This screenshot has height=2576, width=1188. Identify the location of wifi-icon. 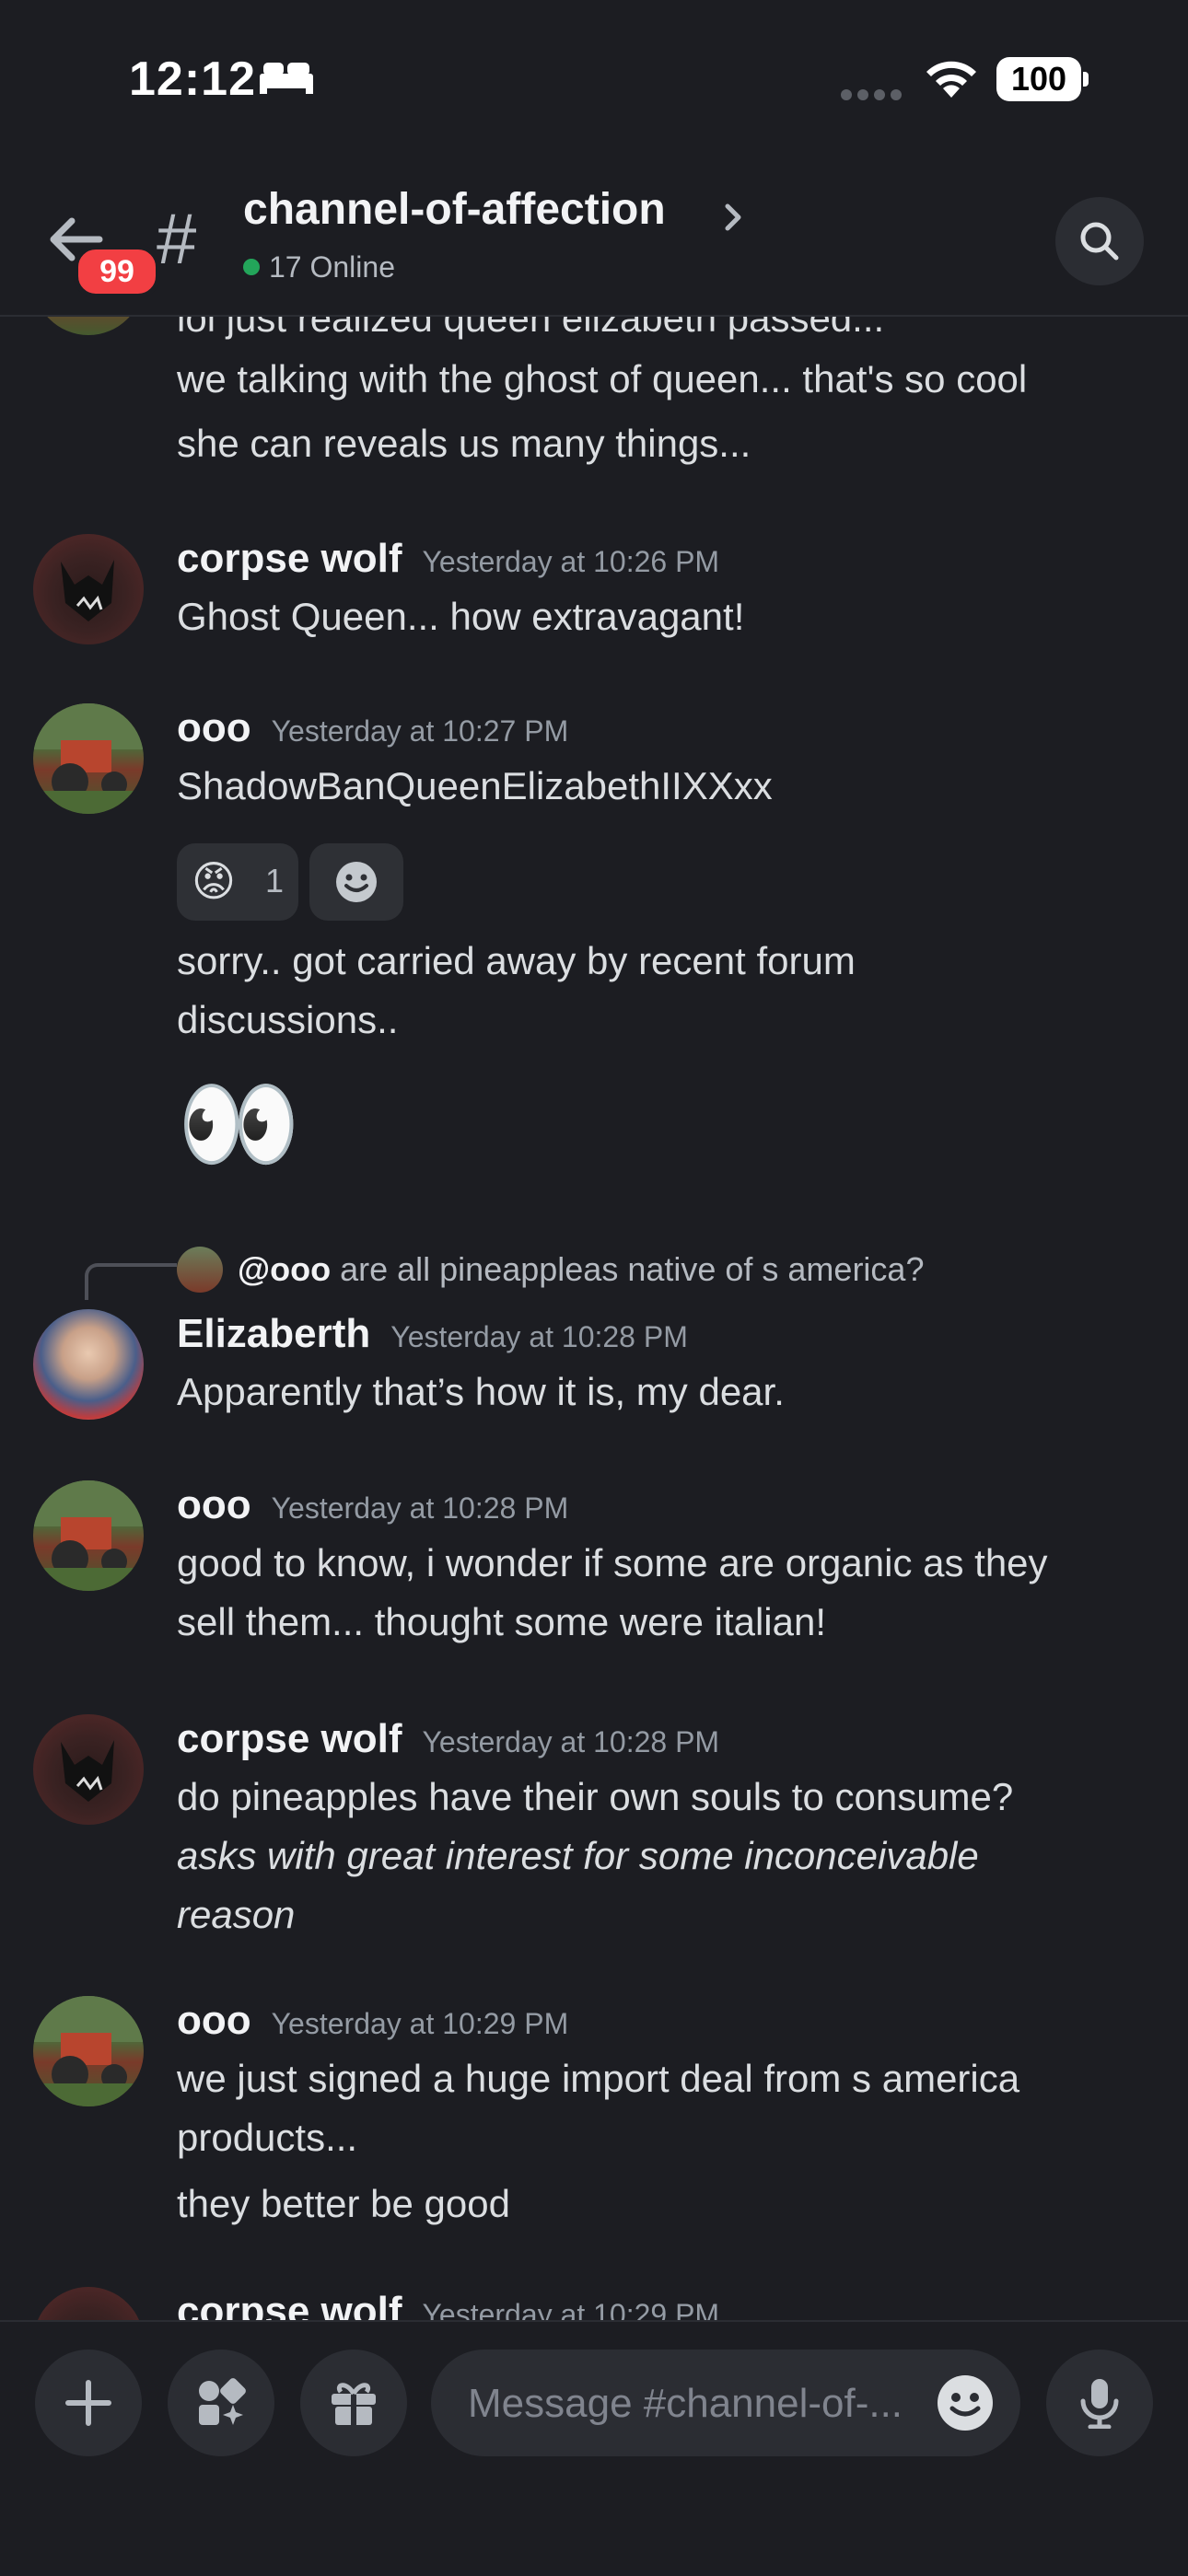
(951, 79).